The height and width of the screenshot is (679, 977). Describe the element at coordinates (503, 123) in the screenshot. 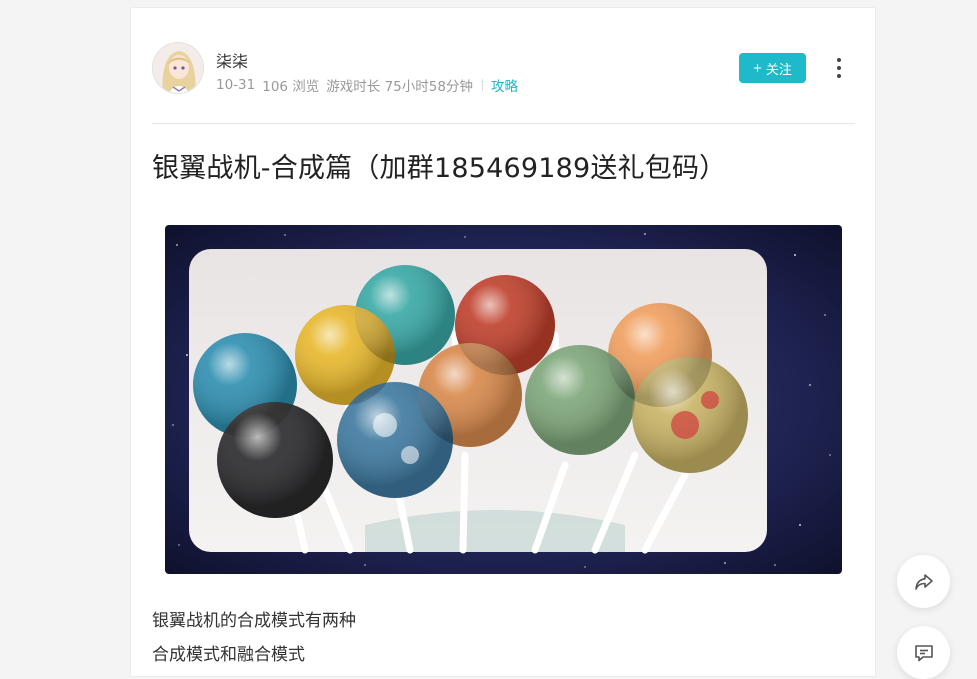

I see `header-divider` at that location.